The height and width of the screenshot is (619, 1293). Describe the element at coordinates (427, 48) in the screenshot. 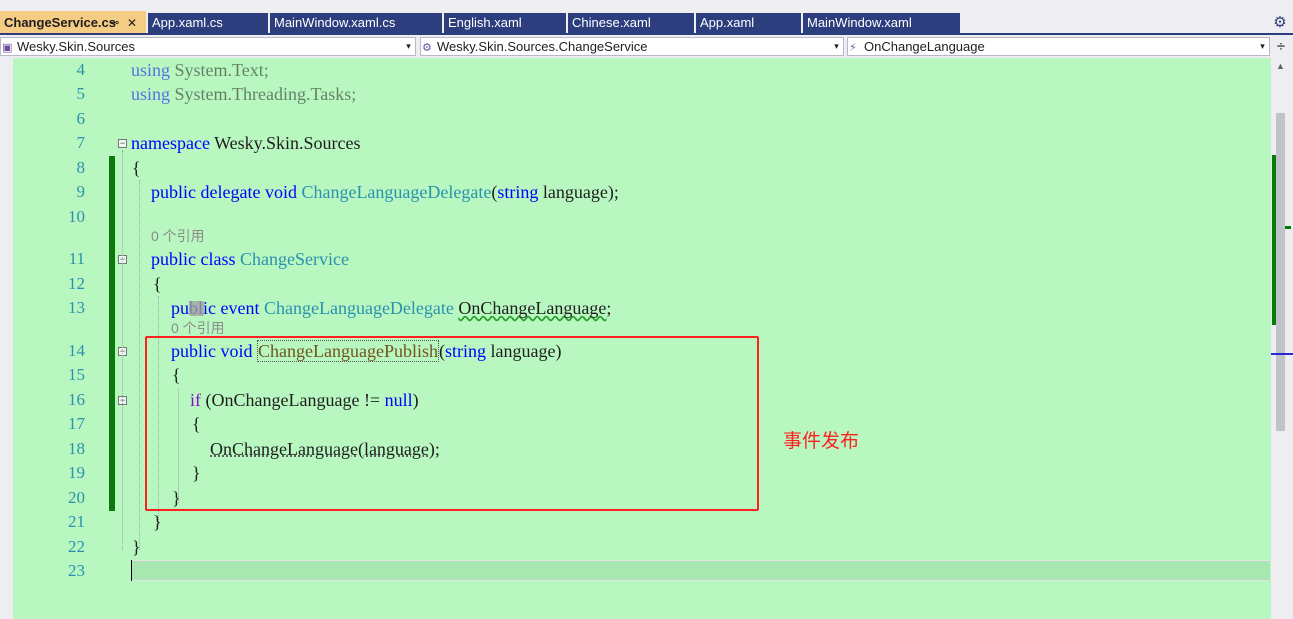

I see `class-icon: ⚙` at that location.